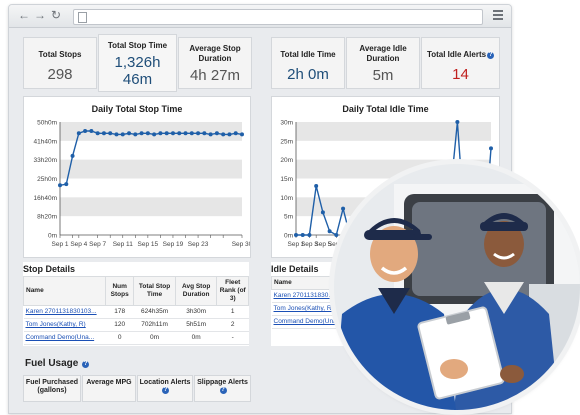 The image size is (580, 415). I want to click on page-icon, so click(82, 17).